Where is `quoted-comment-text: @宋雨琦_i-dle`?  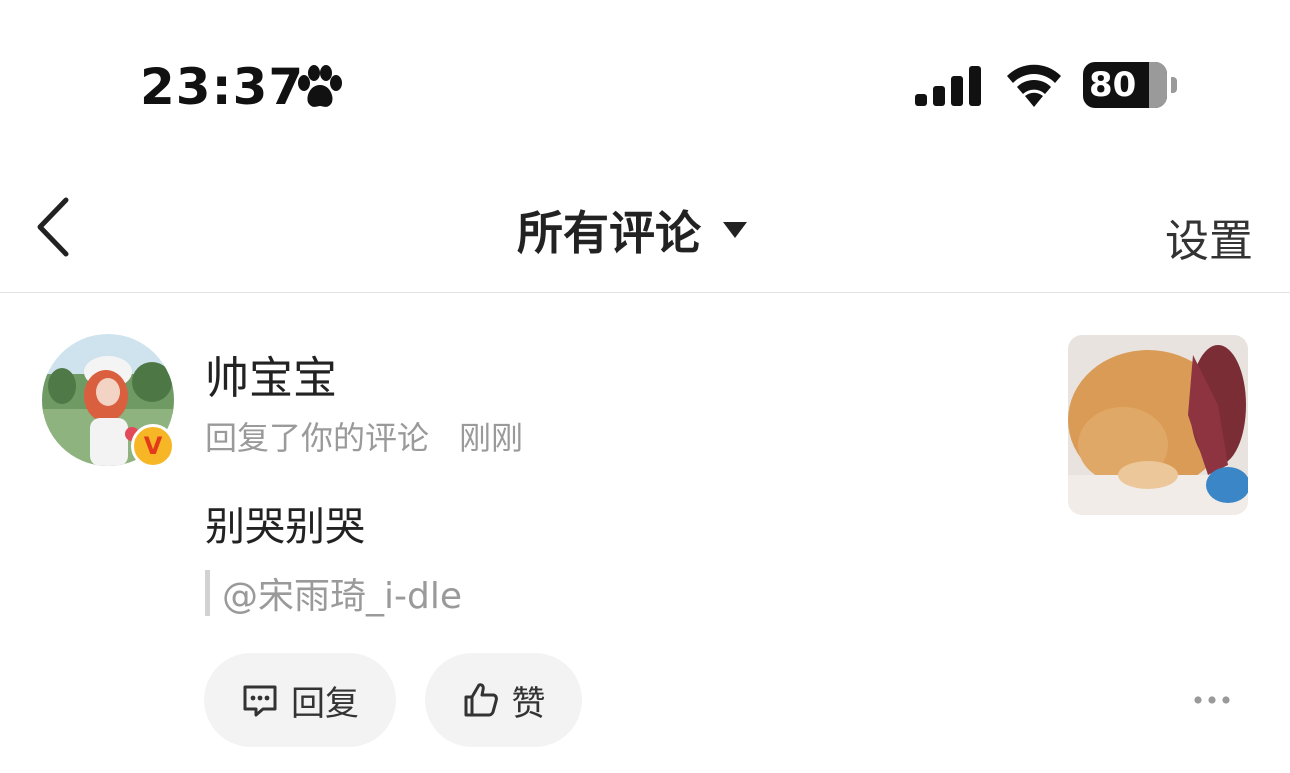
quoted-comment-text: @宋雨琦_i-dle is located at coordinates (342, 596).